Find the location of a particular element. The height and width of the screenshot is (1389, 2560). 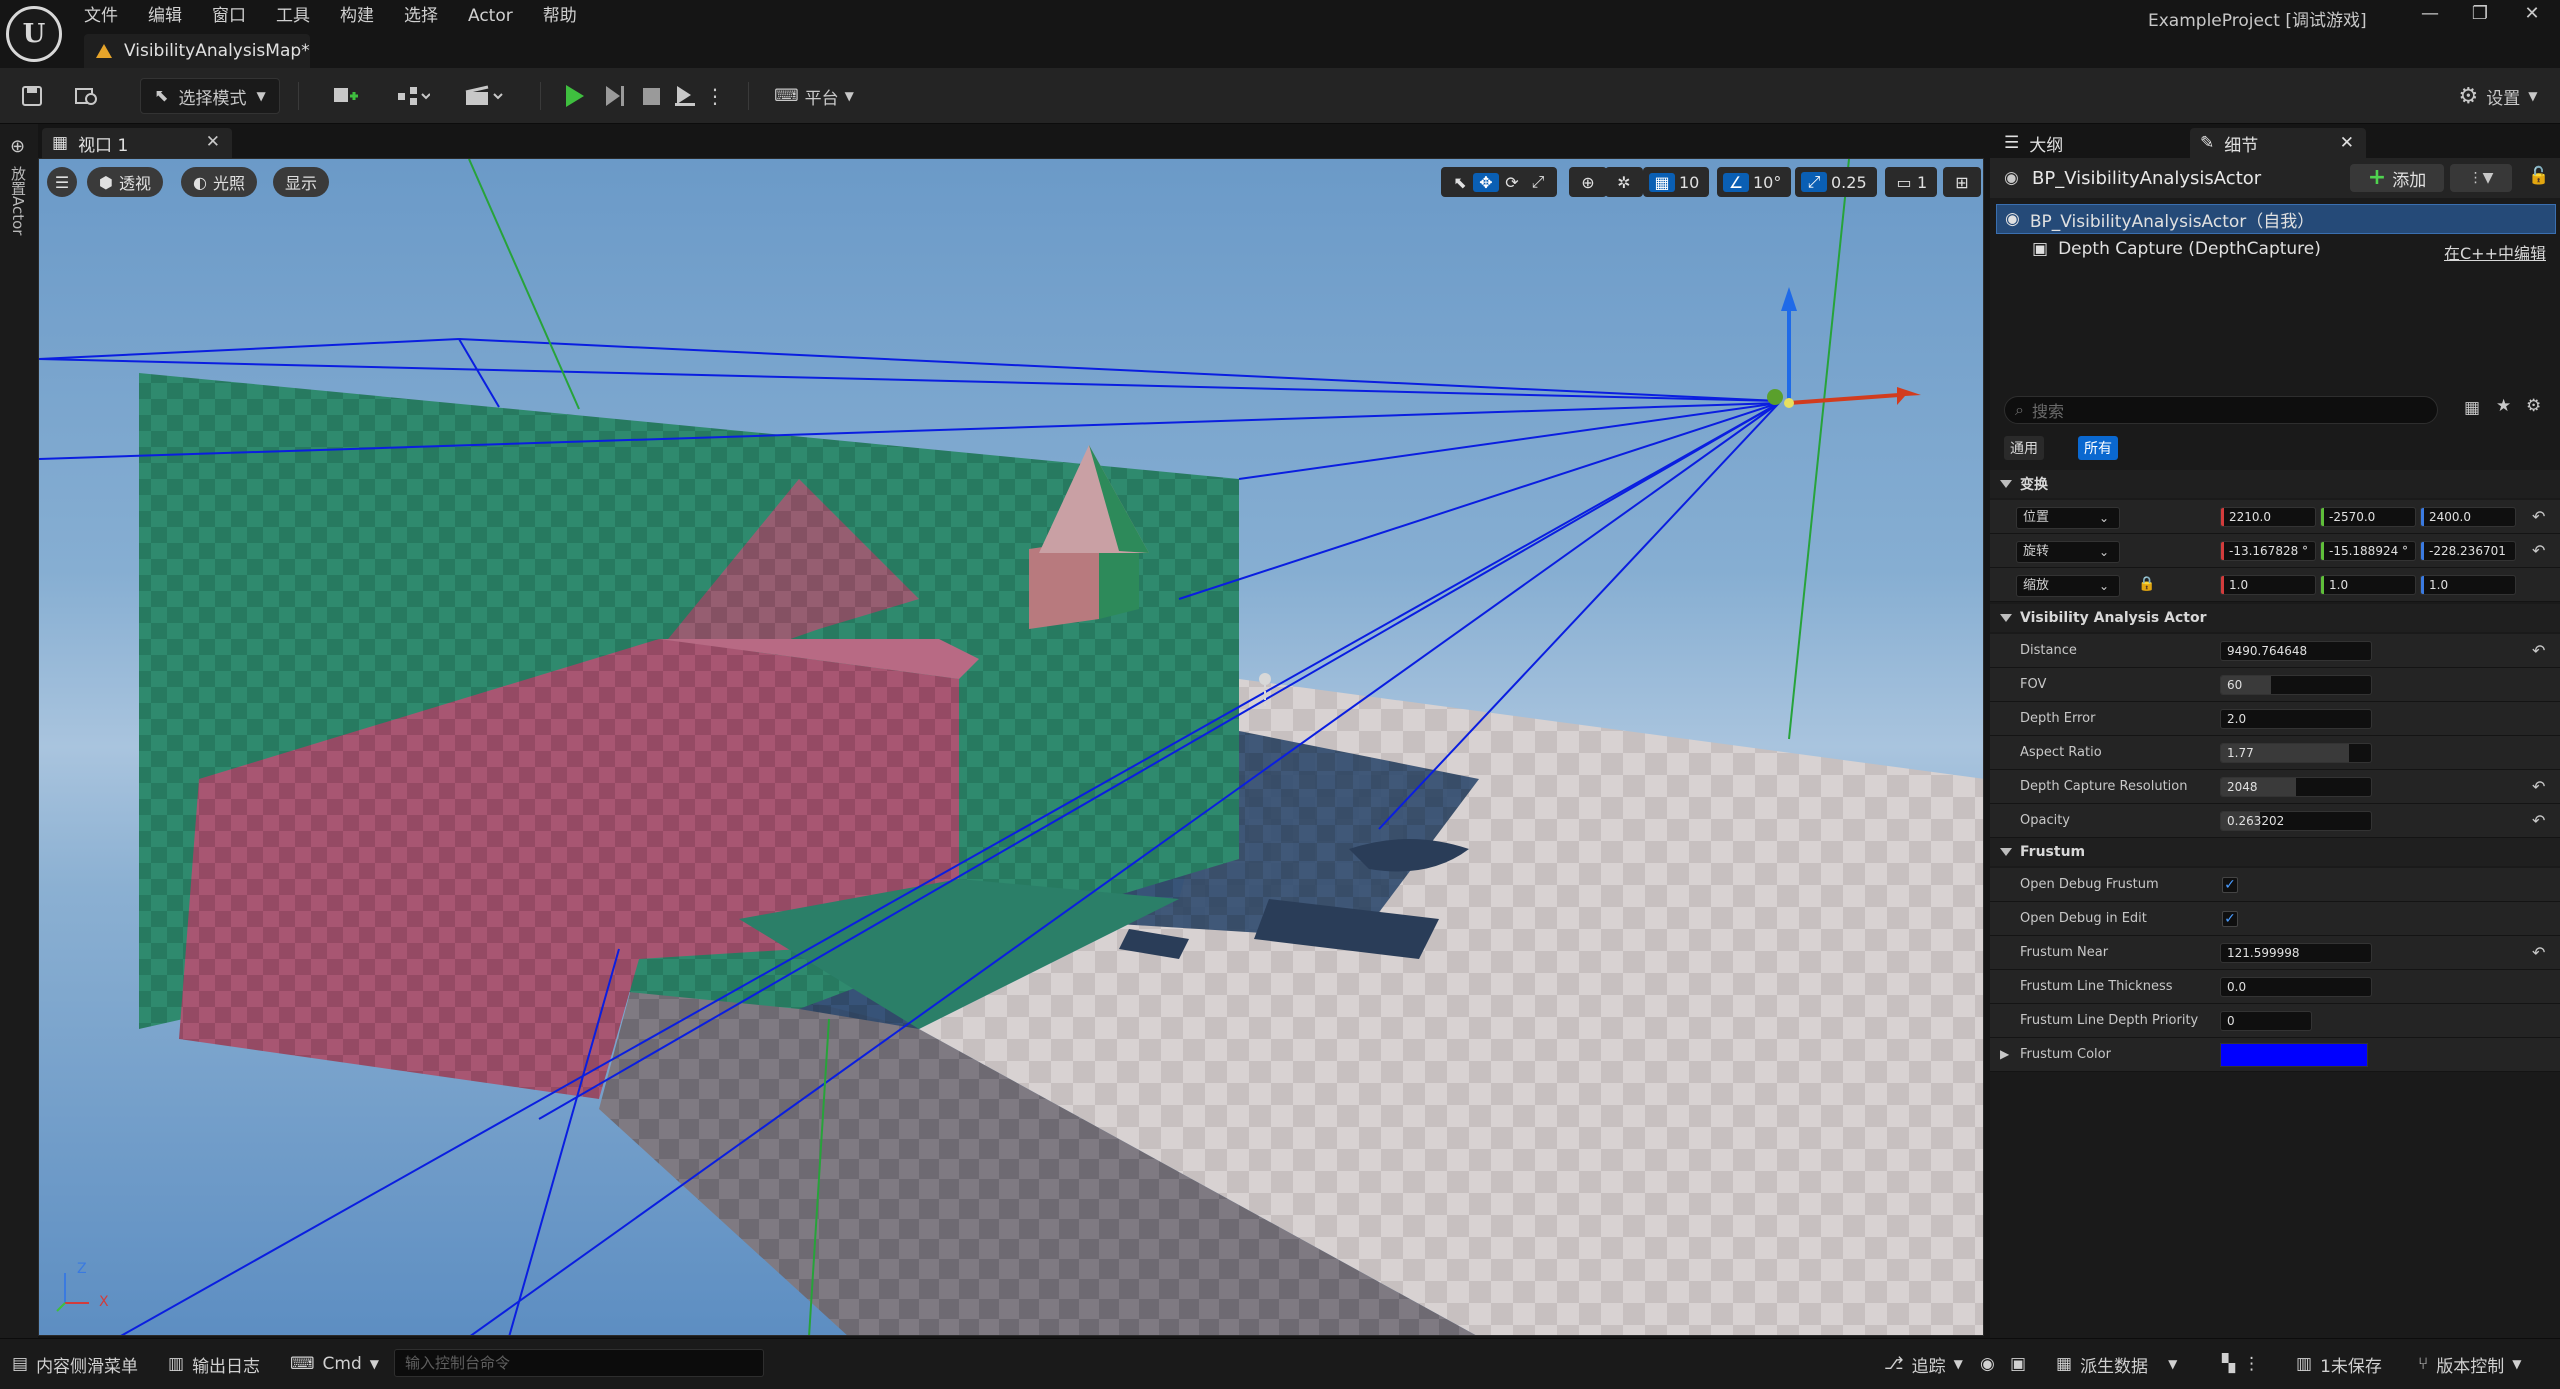

frustum-color-swatch is located at coordinates (2294, 1055).